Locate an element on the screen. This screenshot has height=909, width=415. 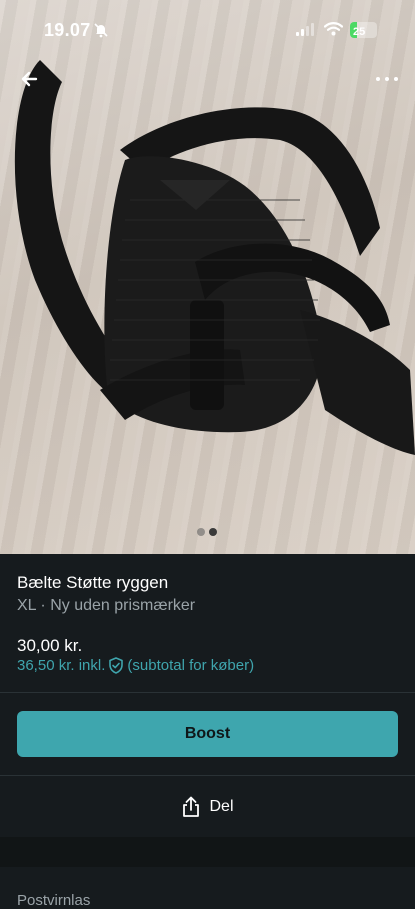
boost-button: Boost is located at coordinates (207, 734).